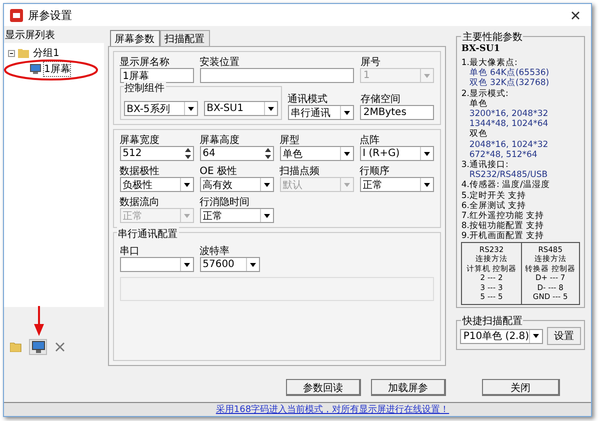  I want to click on spec-line: 双色, so click(478, 134).